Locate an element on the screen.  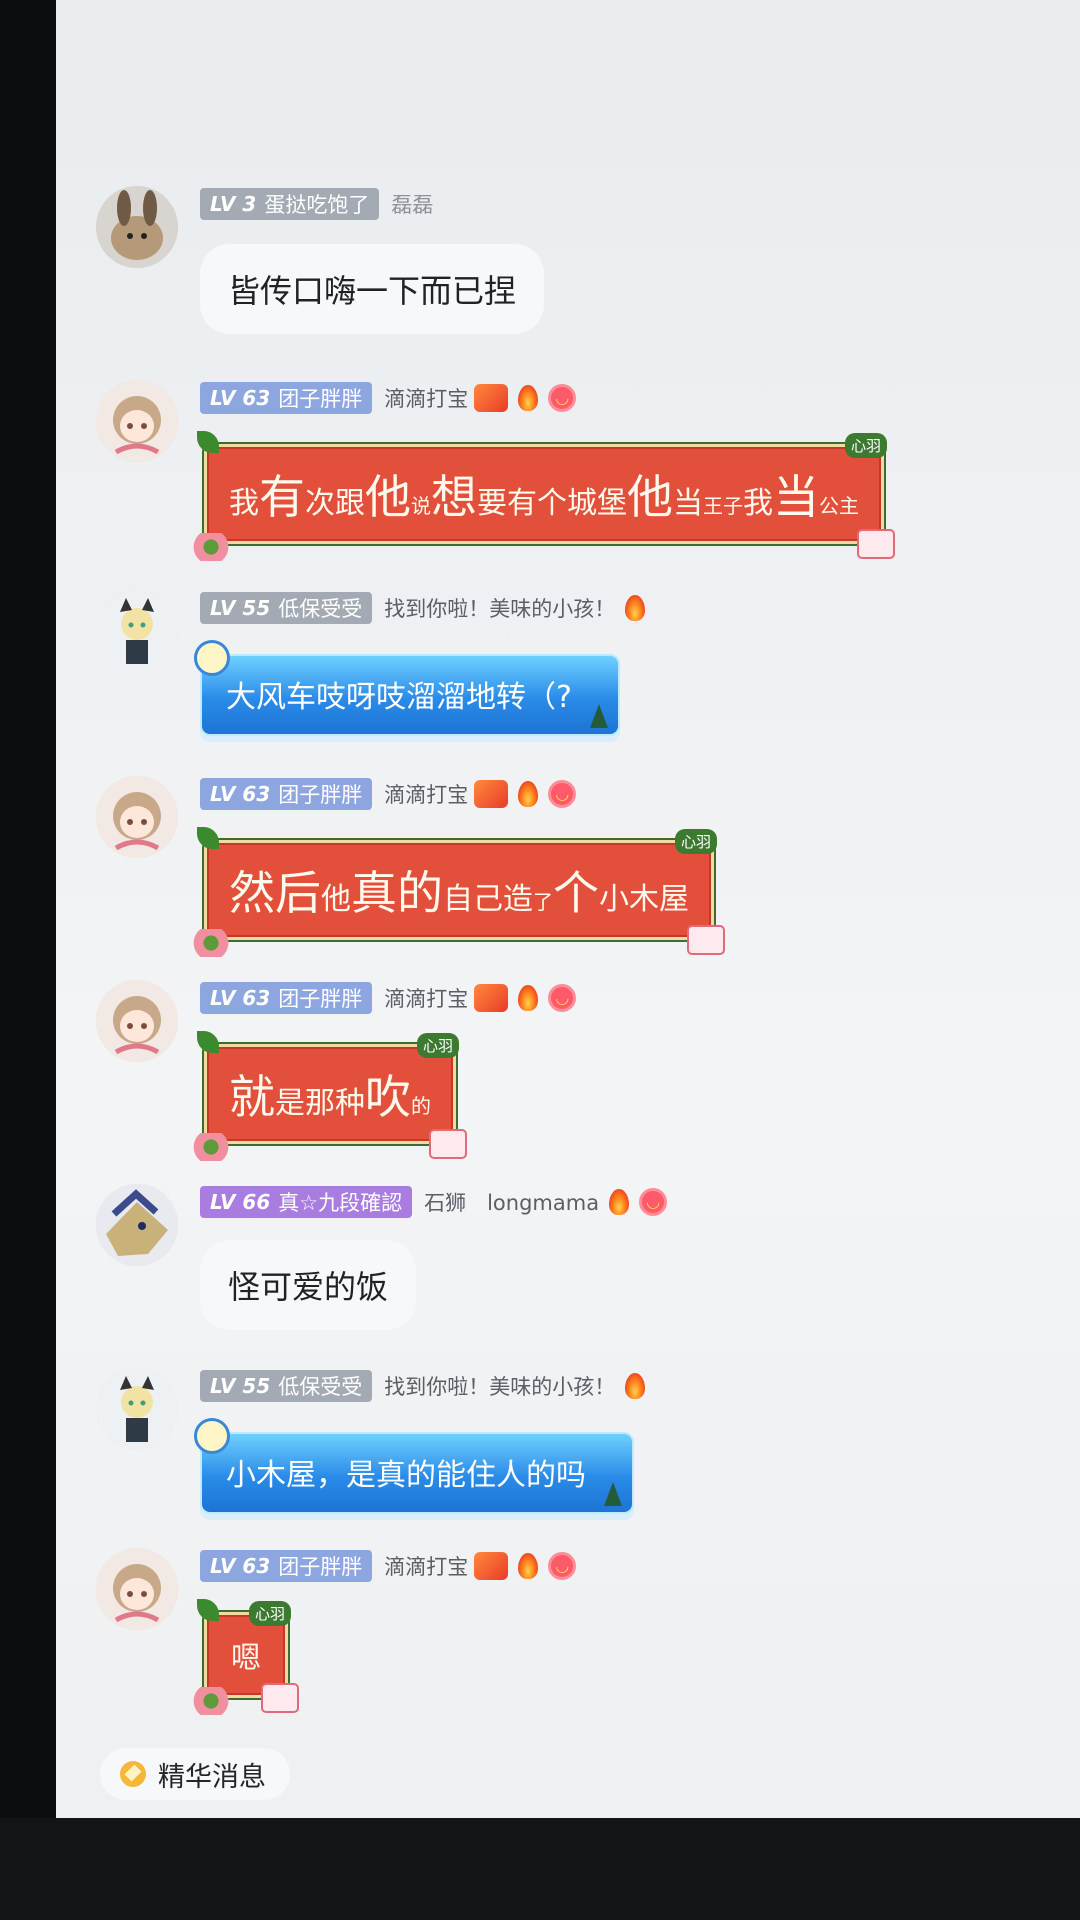
message-text: 大风车吱呀吱溜溜地转（? is located at coordinates (399, 697).